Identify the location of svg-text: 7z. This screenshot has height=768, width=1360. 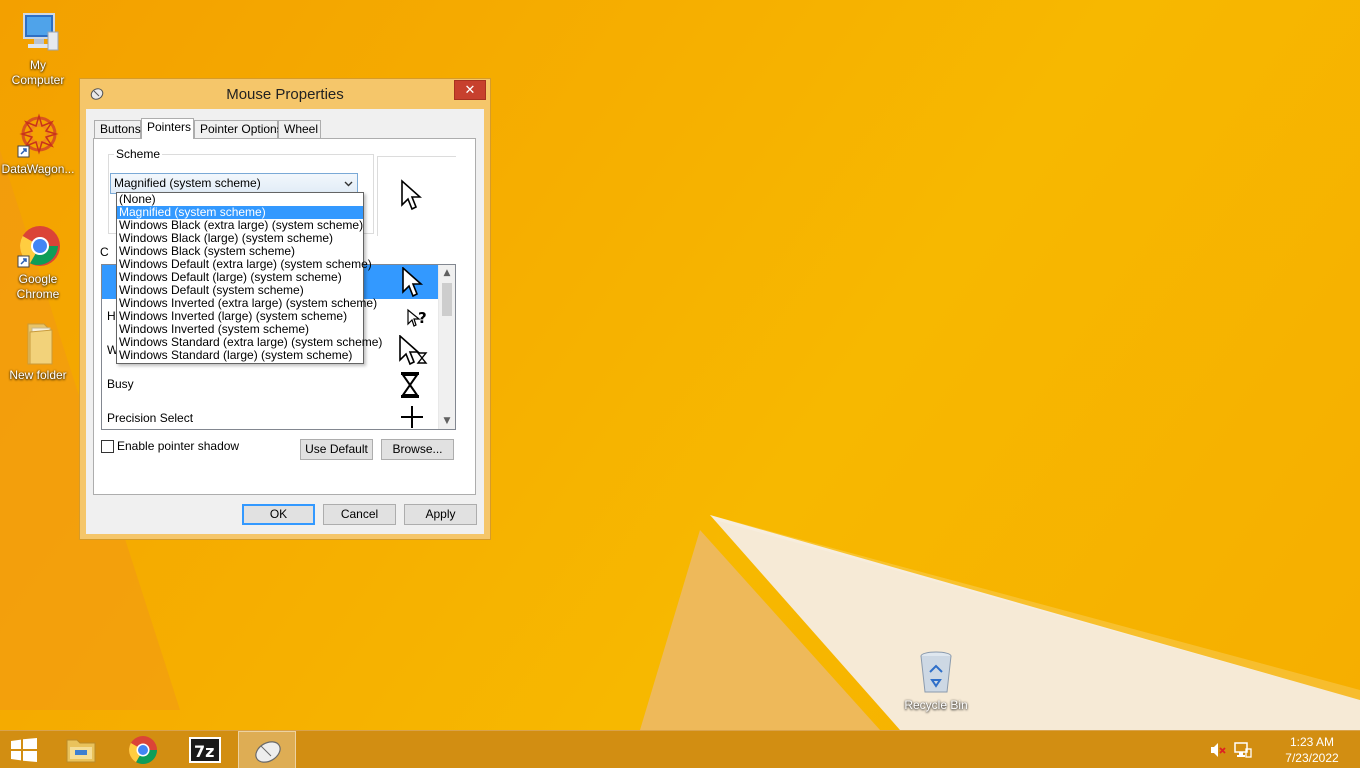
(204, 751).